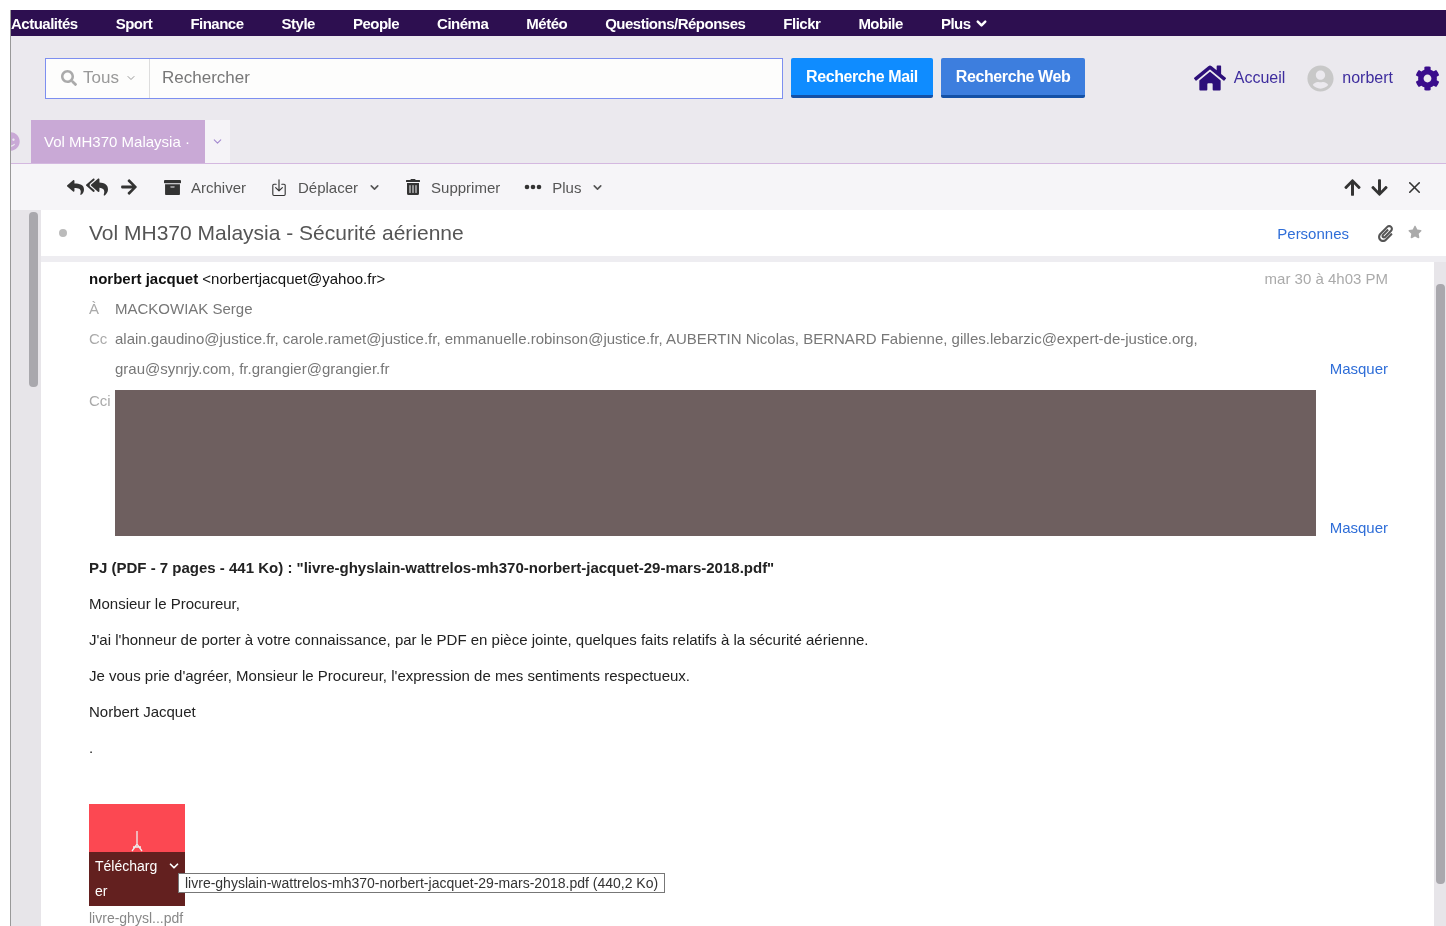 The height and width of the screenshot is (926, 1446). What do you see at coordinates (453, 187) in the screenshot?
I see `toolbar-button: Supprimer` at bounding box center [453, 187].